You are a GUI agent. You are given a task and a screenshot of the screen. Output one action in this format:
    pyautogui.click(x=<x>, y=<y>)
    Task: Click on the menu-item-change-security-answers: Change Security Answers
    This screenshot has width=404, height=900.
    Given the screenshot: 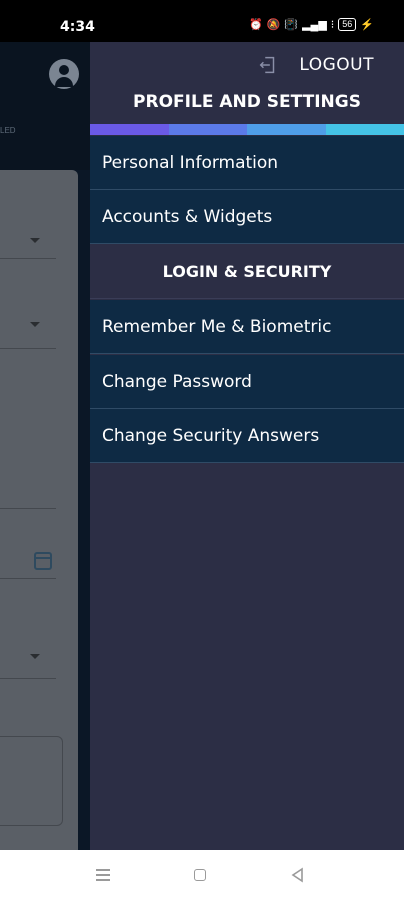 What is the action you would take?
    pyautogui.click(x=247, y=436)
    